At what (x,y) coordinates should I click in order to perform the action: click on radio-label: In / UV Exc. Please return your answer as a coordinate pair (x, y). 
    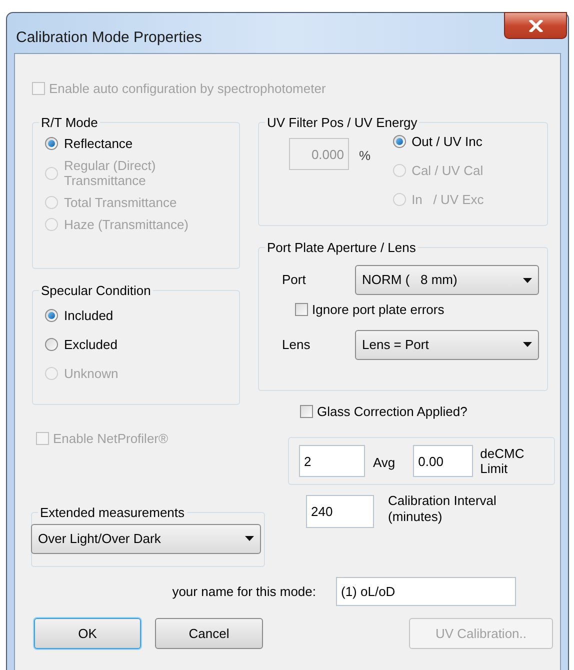
    Looking at the image, I should click on (448, 199).